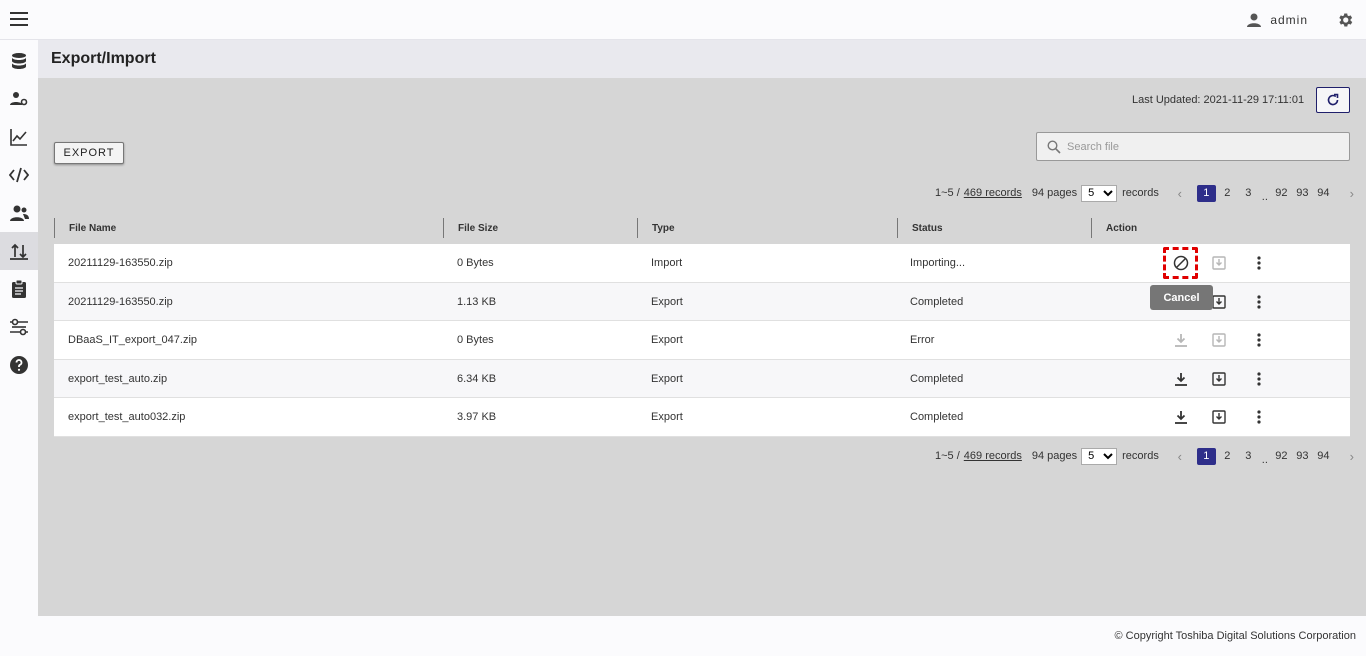 This screenshot has height=656, width=1366. What do you see at coordinates (1289, 20) in the screenshot?
I see `user-name: admin` at bounding box center [1289, 20].